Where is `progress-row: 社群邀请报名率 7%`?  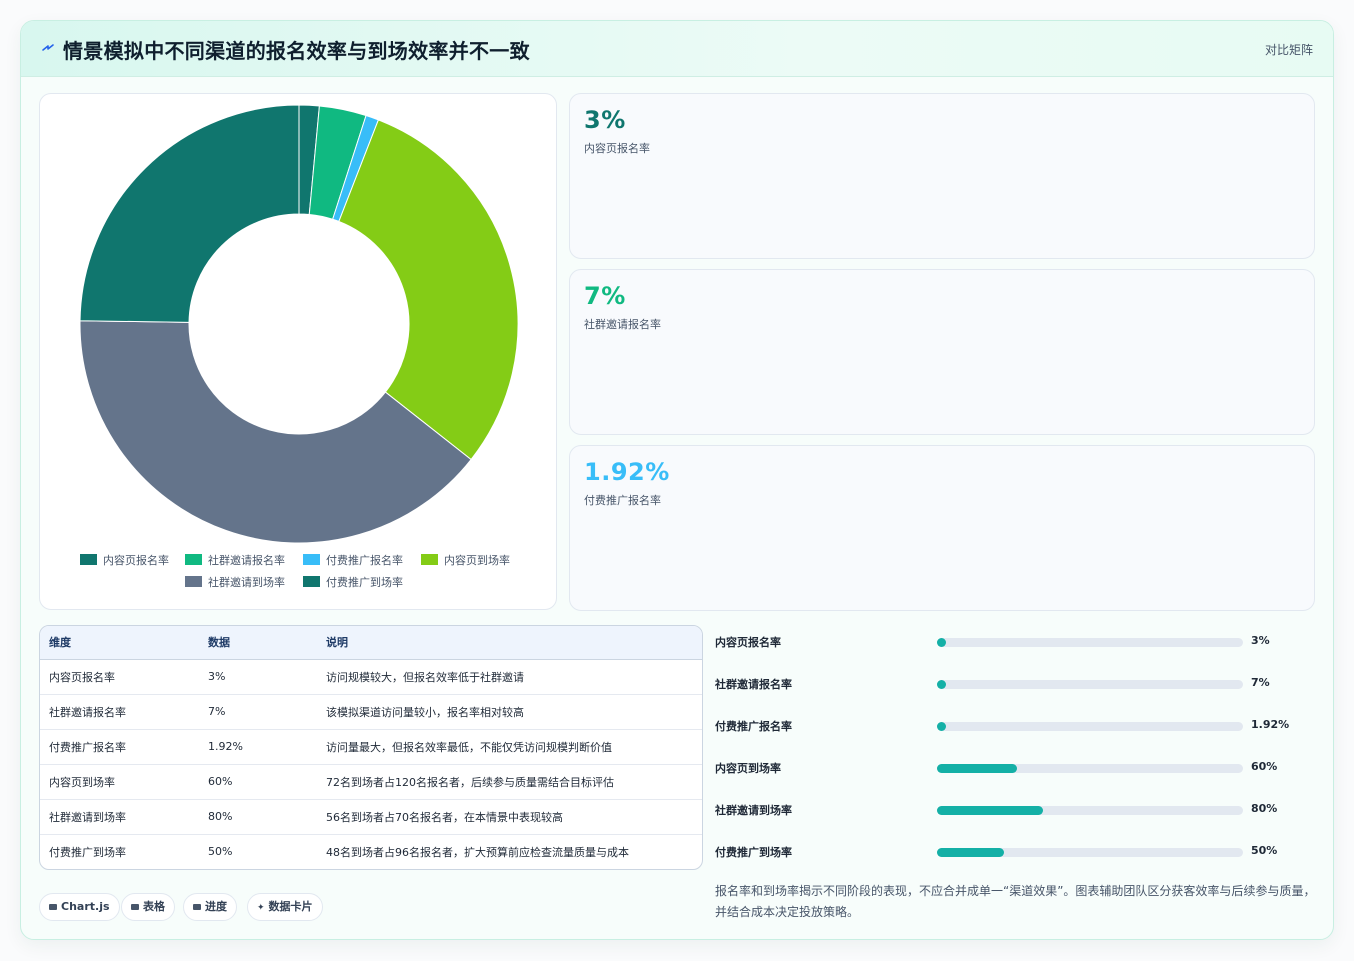
progress-row: 社群邀请报名率 7% is located at coordinates (1015, 684).